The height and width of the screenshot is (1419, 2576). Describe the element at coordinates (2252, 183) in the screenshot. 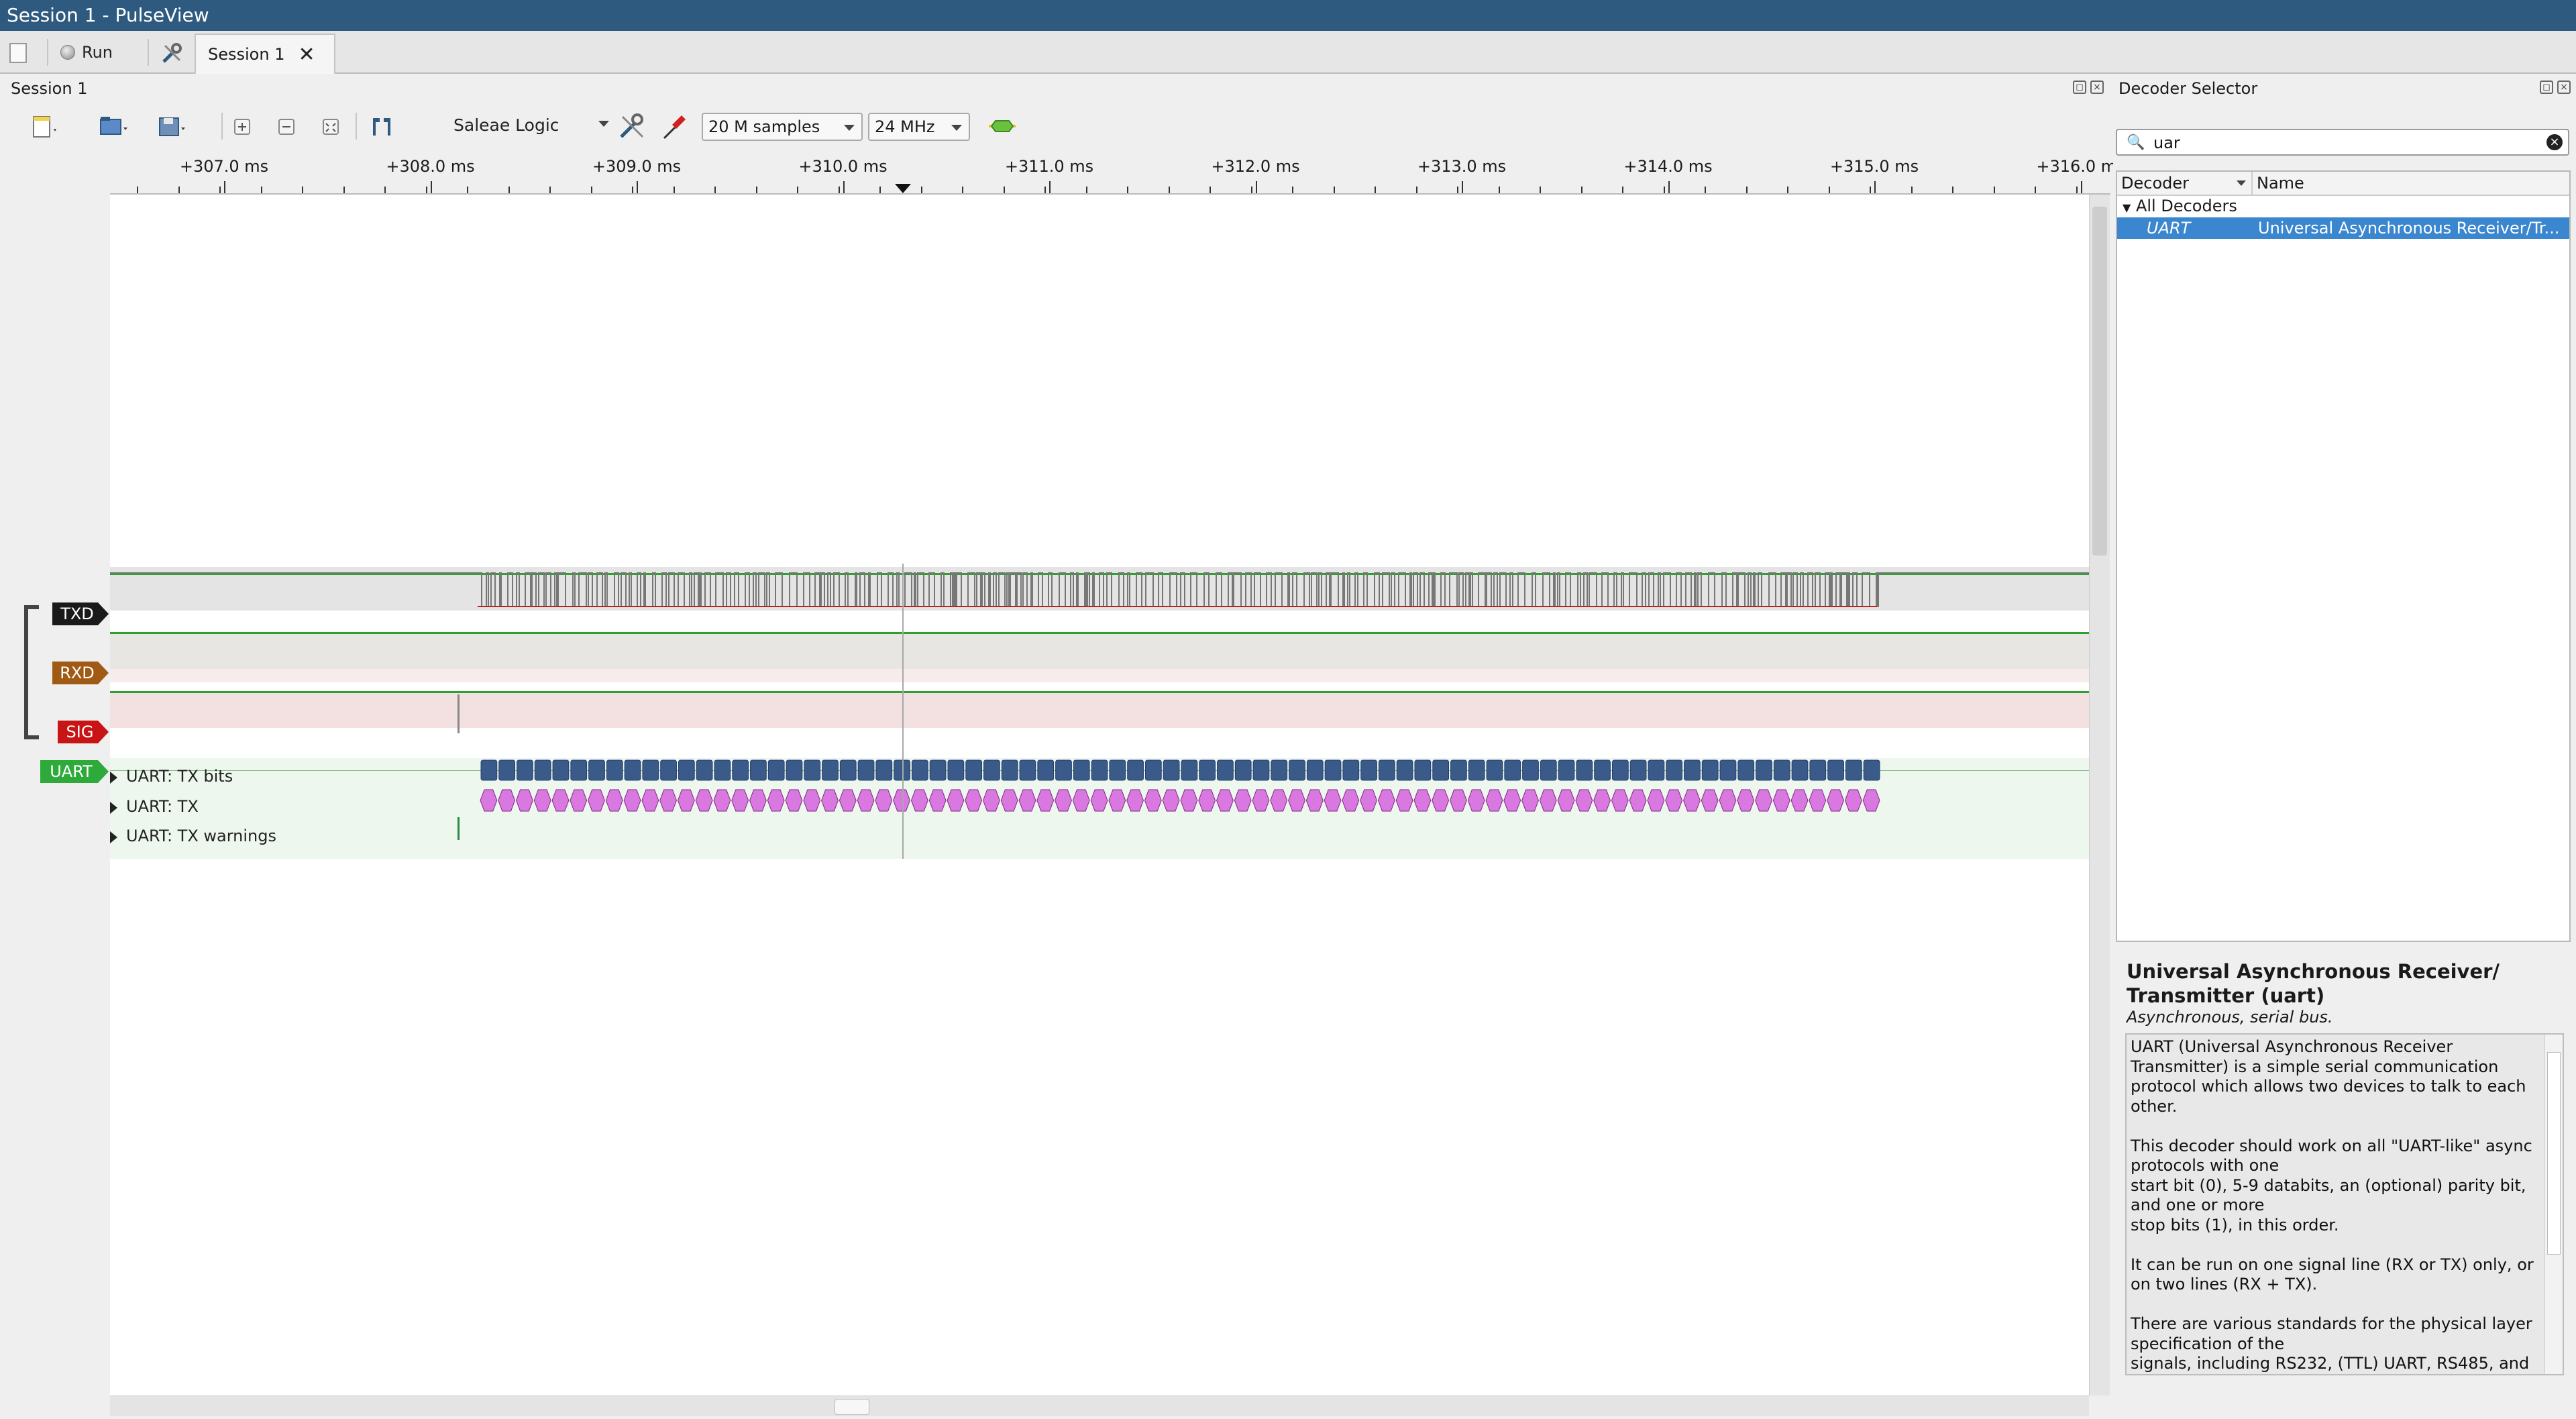

I see `column-separator` at that location.